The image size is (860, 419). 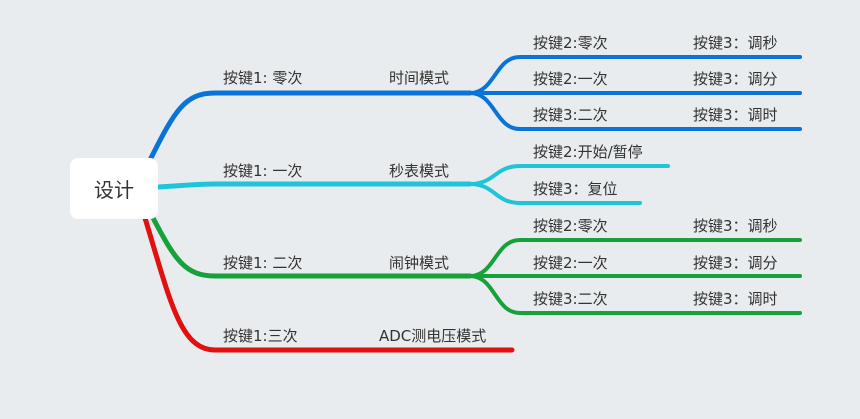 What do you see at coordinates (570, 226) in the screenshot?
I see `node-alarm-child-1-left: 按键2:零次` at bounding box center [570, 226].